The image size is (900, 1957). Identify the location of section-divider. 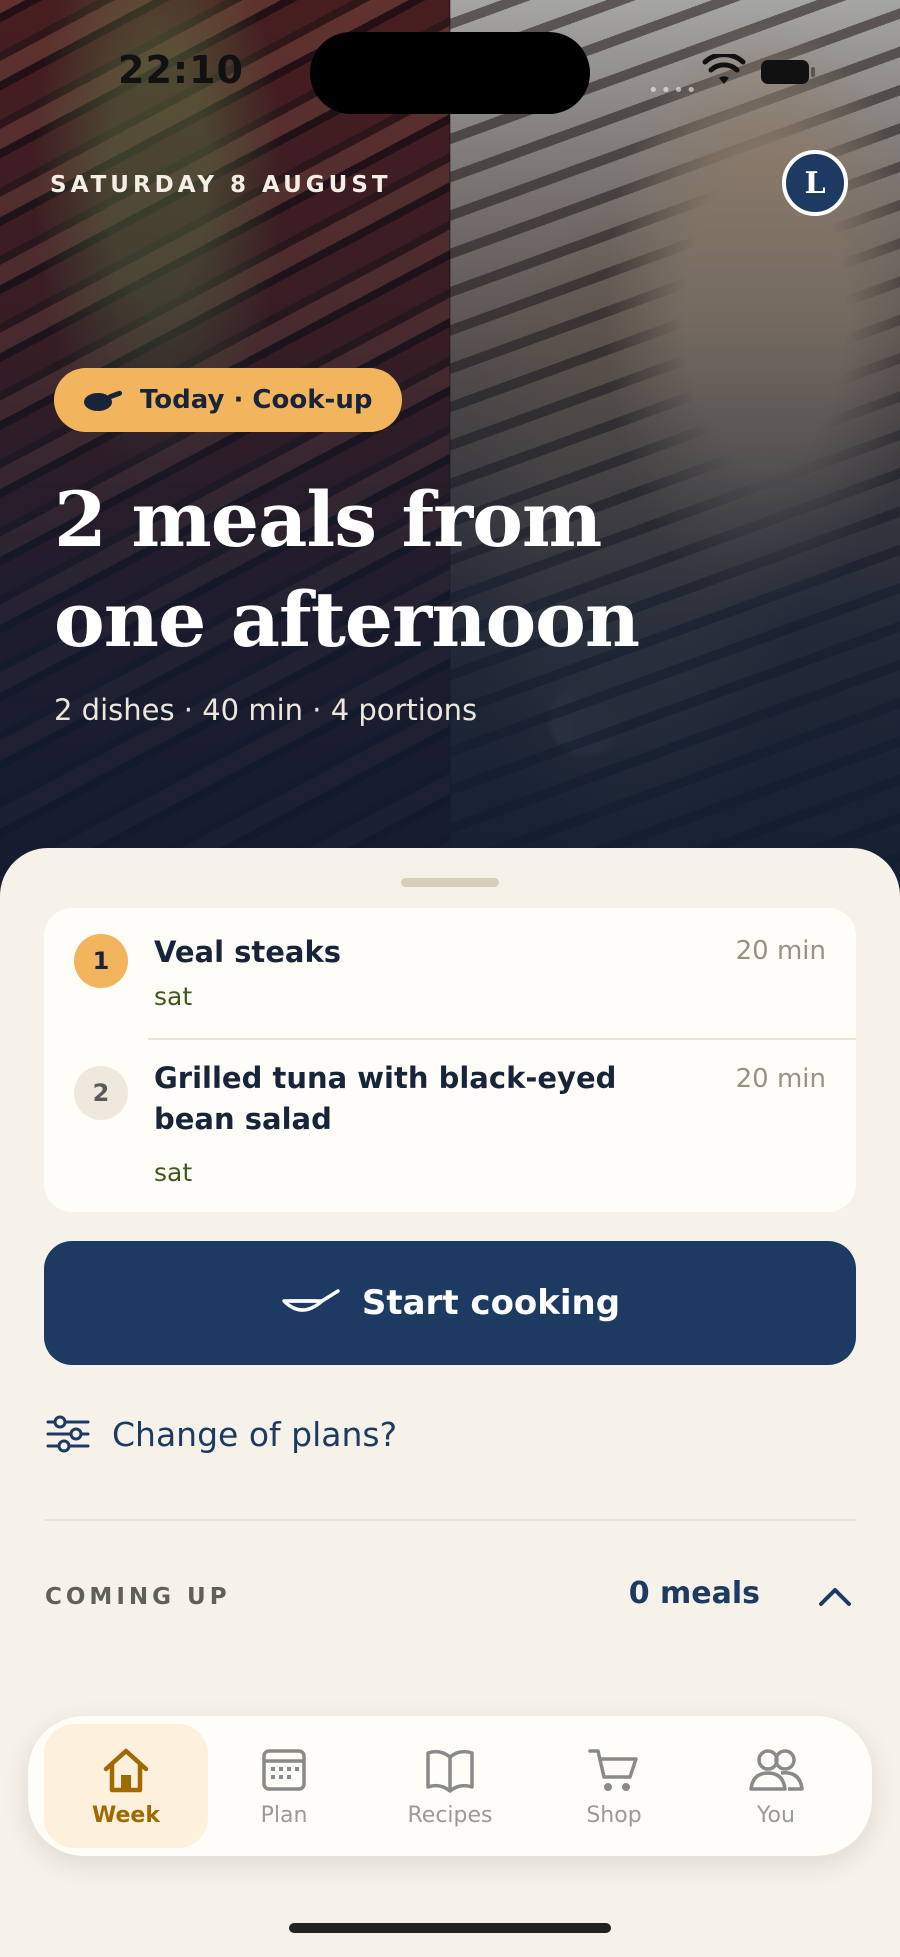
(450, 1520).